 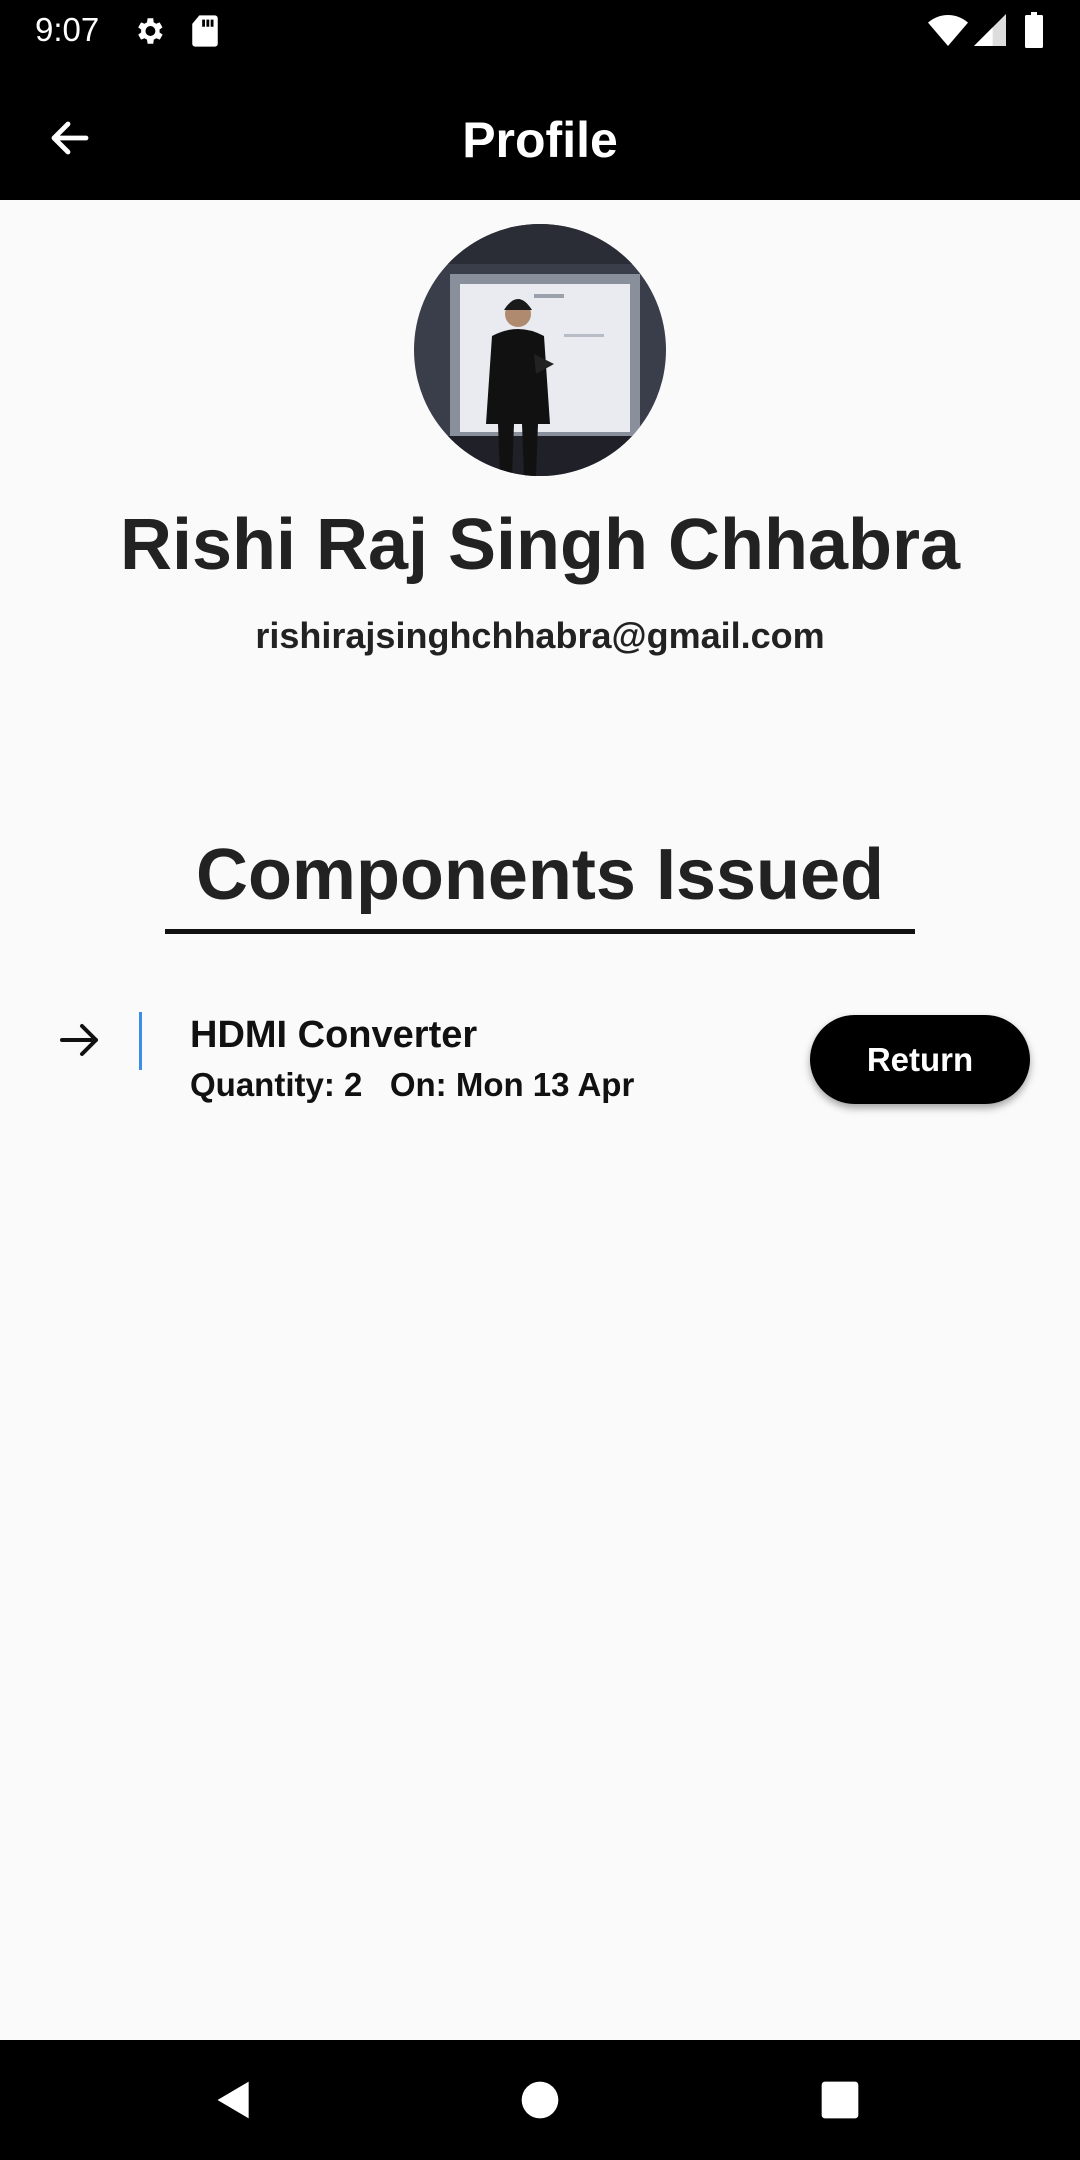 What do you see at coordinates (990, 32) in the screenshot?
I see `cell-signal-icon` at bounding box center [990, 32].